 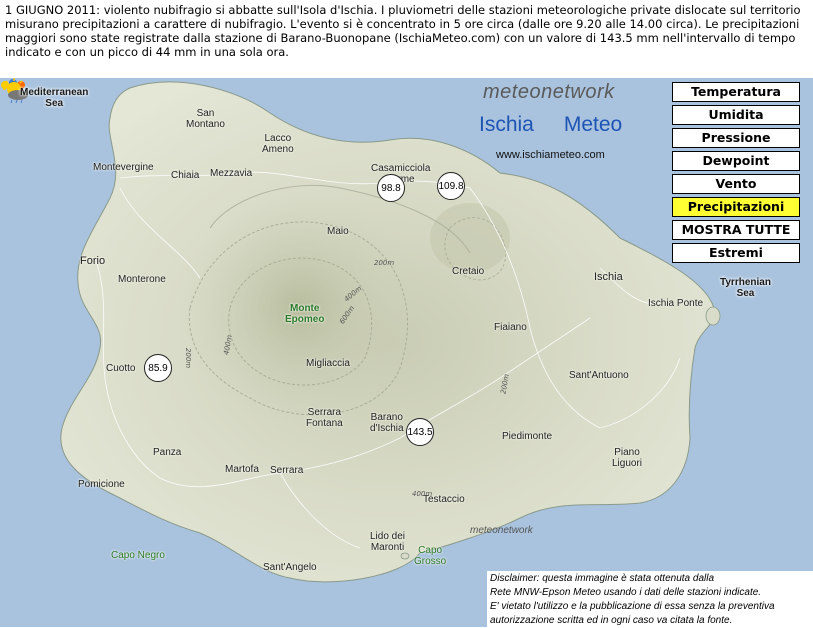 I want to click on place-monterone: Monterone, so click(x=142, y=279).